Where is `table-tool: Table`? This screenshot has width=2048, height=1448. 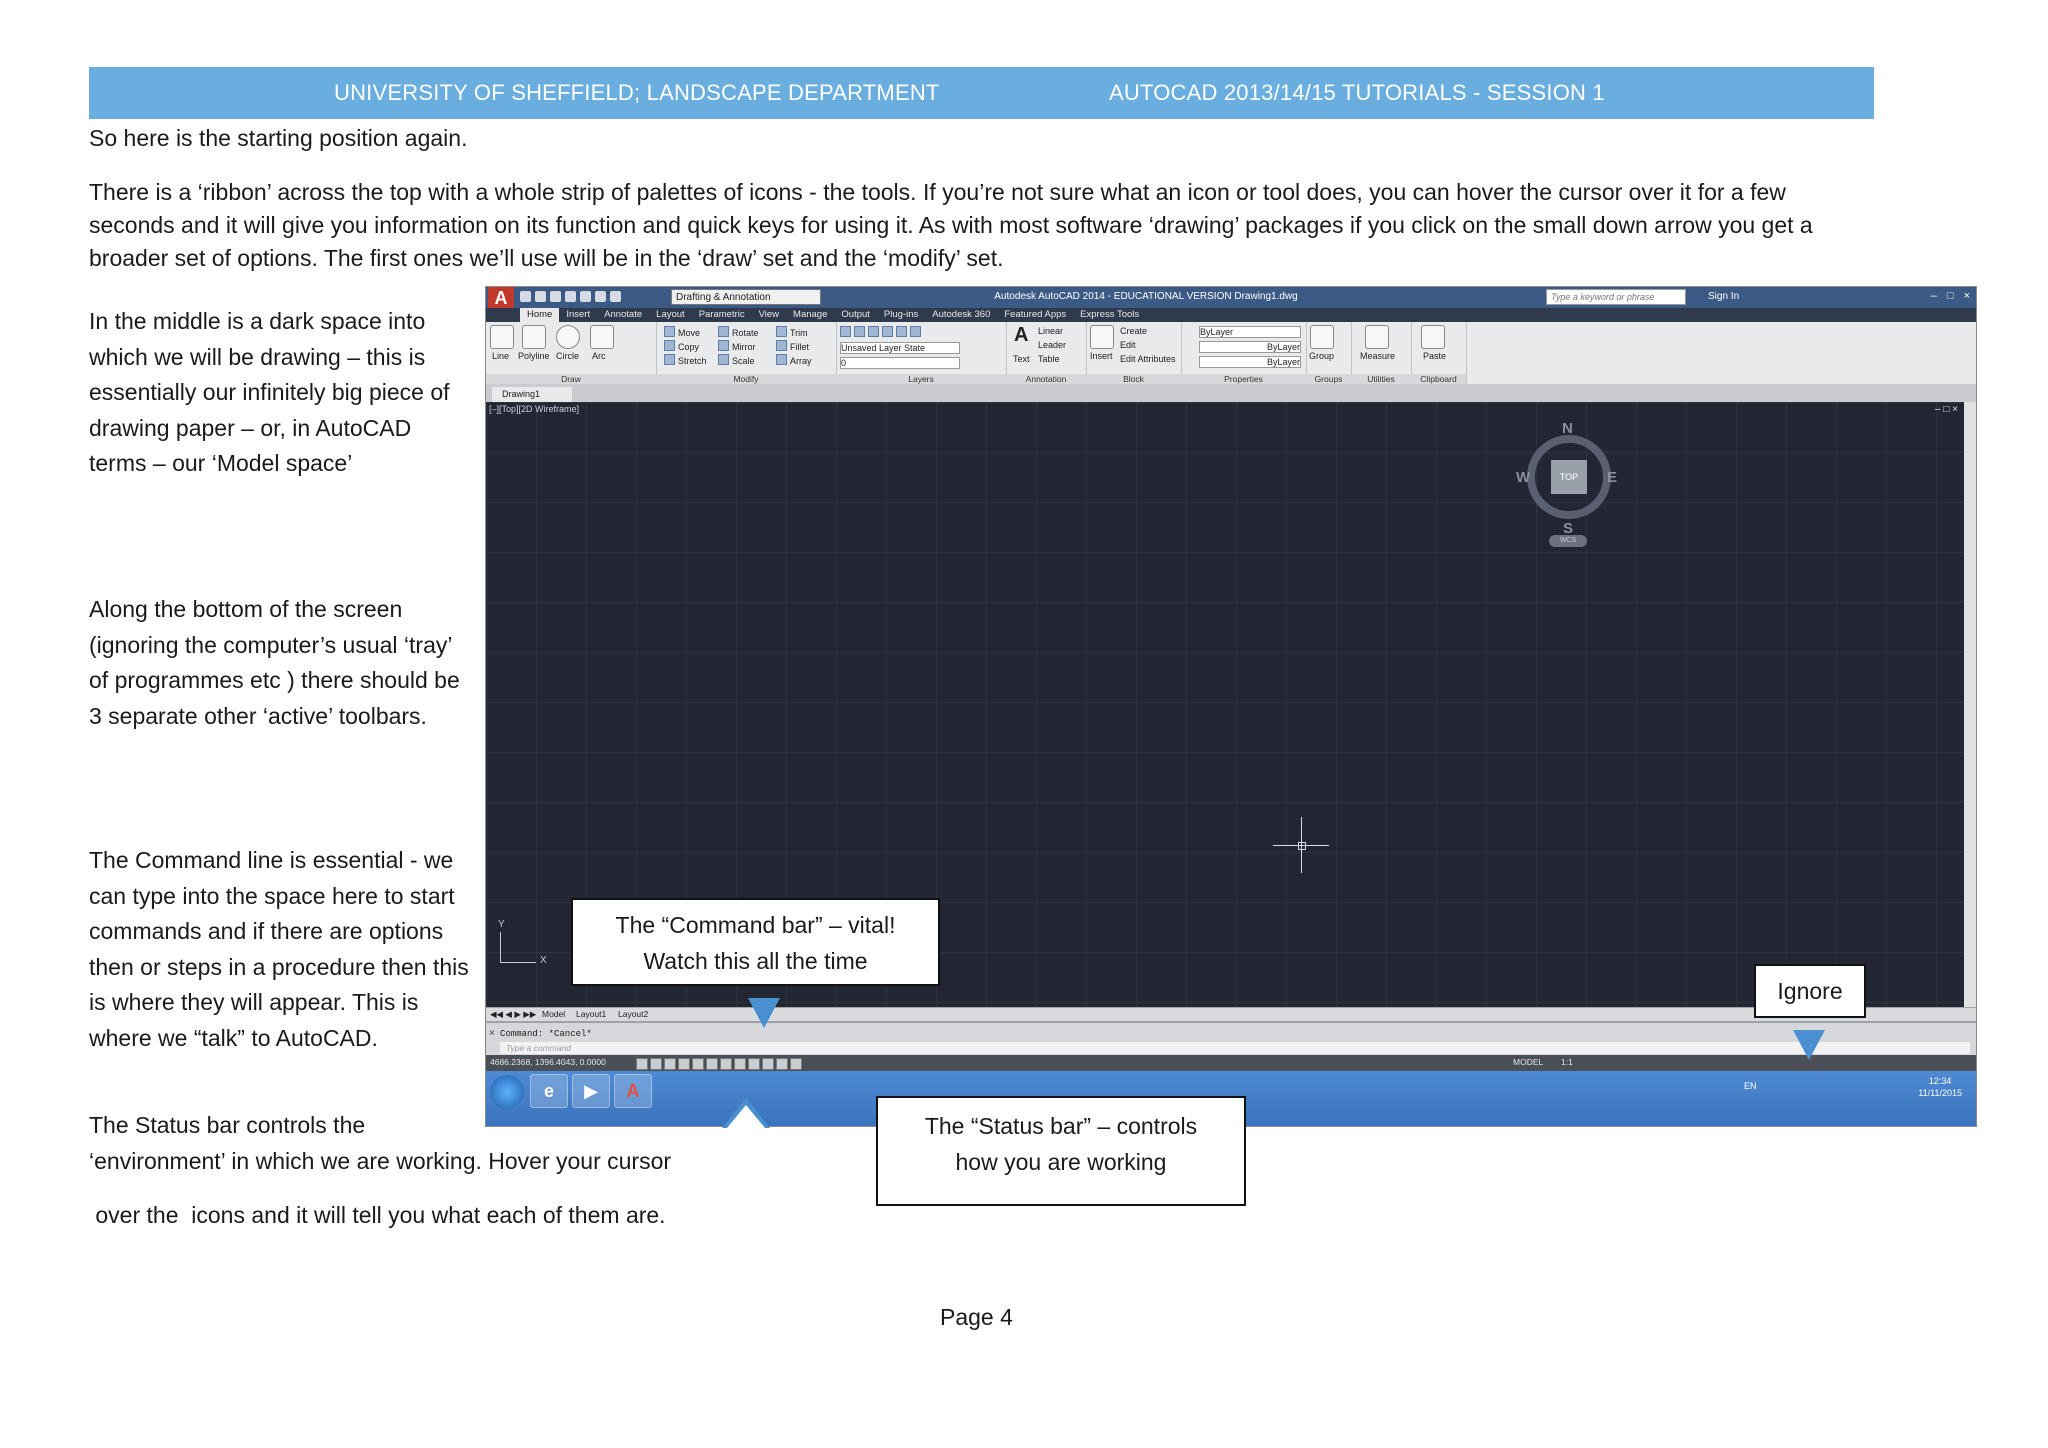 table-tool: Table is located at coordinates (1049, 359).